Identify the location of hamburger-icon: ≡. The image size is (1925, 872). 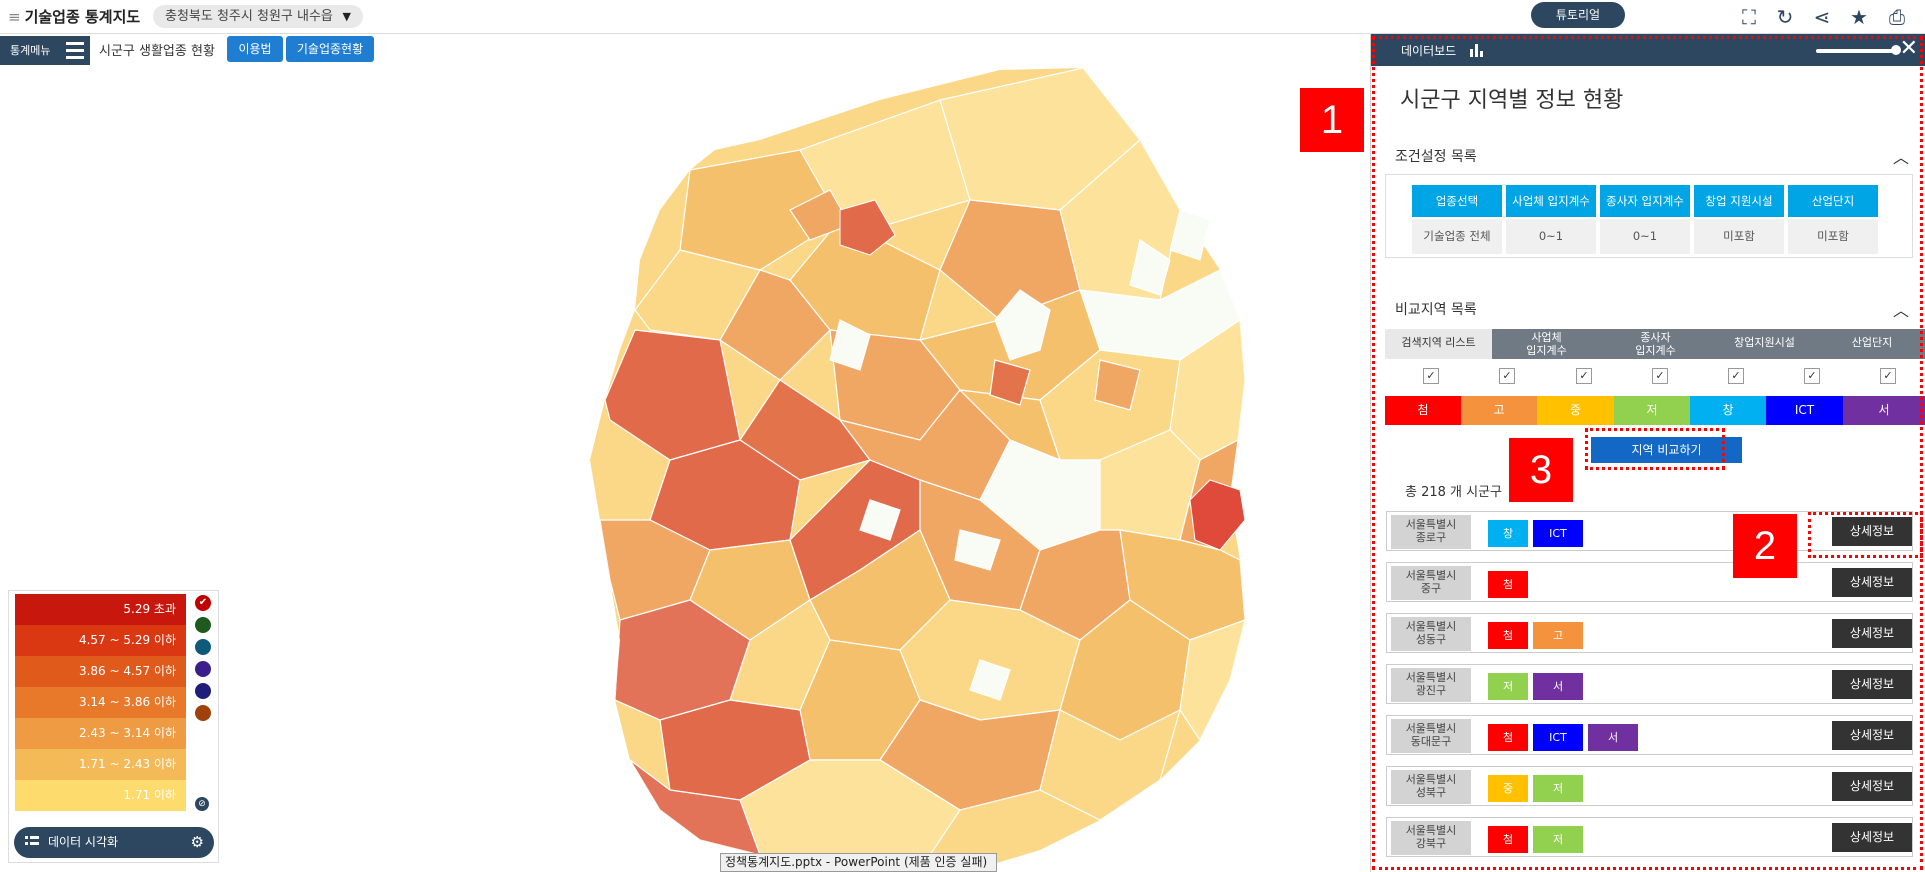
(14, 17).